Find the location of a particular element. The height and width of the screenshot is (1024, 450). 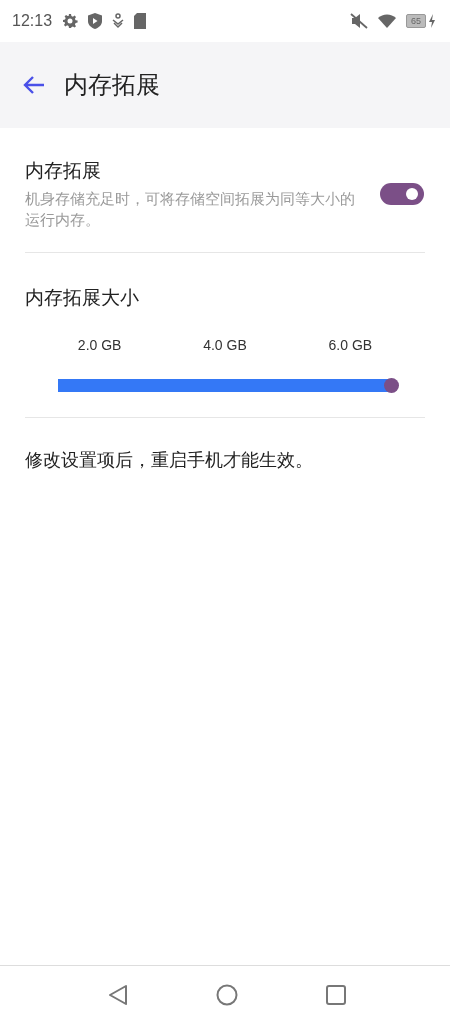

charging-icon is located at coordinates (432, 21).